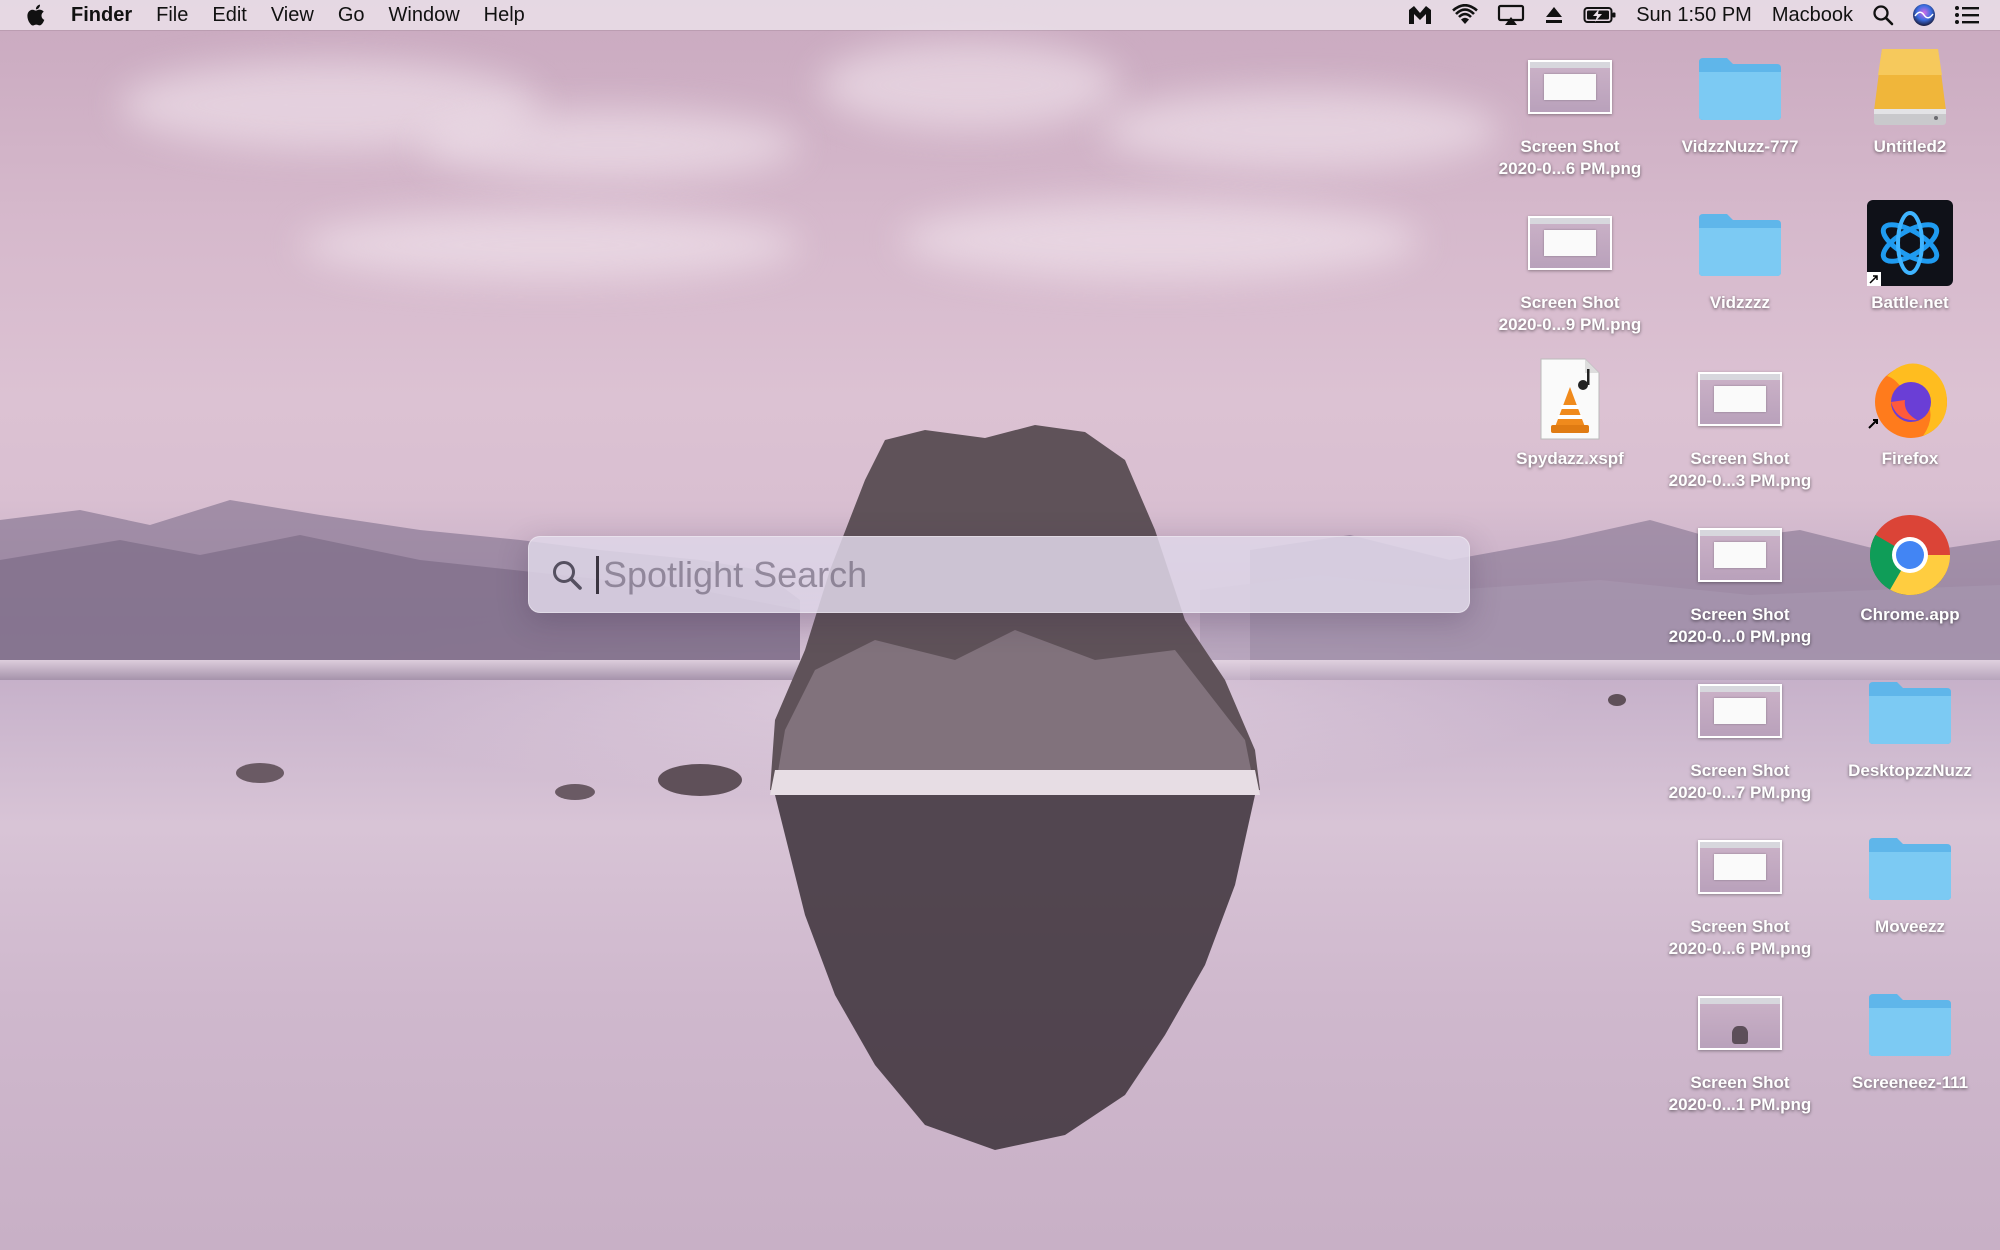 The height and width of the screenshot is (1250, 2000). I want to click on desktop-icon-untitled2: Untitled2, so click(1910, 100).